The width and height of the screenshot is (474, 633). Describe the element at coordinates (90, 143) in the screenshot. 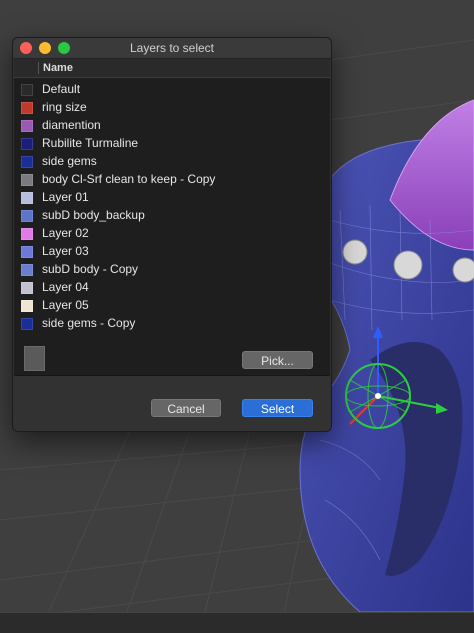

I see `layer-name: Rubilite Turmaline` at that location.